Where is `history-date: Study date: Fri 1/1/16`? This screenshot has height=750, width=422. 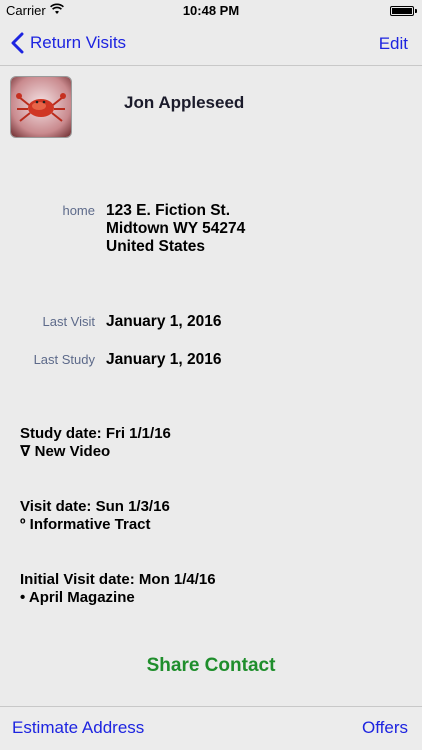
history-date: Study date: Fri 1/1/16 is located at coordinates (95, 433).